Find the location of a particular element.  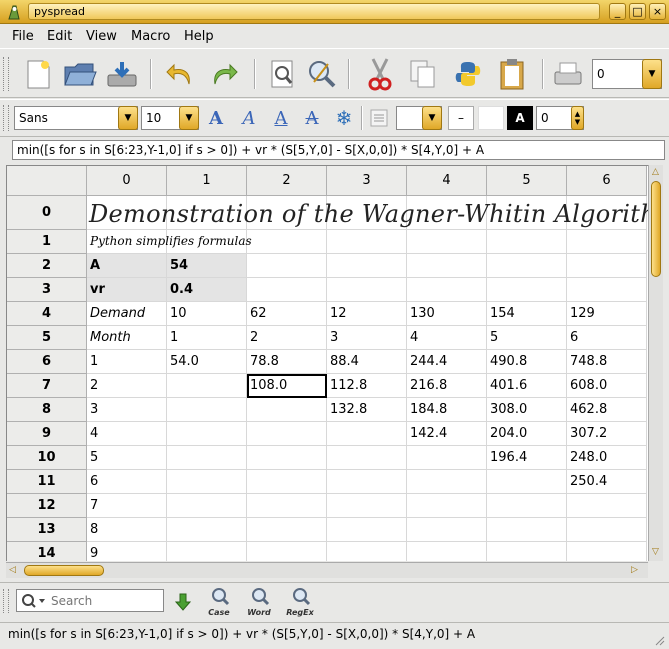

grid-cell: 62 is located at coordinates (287, 314).